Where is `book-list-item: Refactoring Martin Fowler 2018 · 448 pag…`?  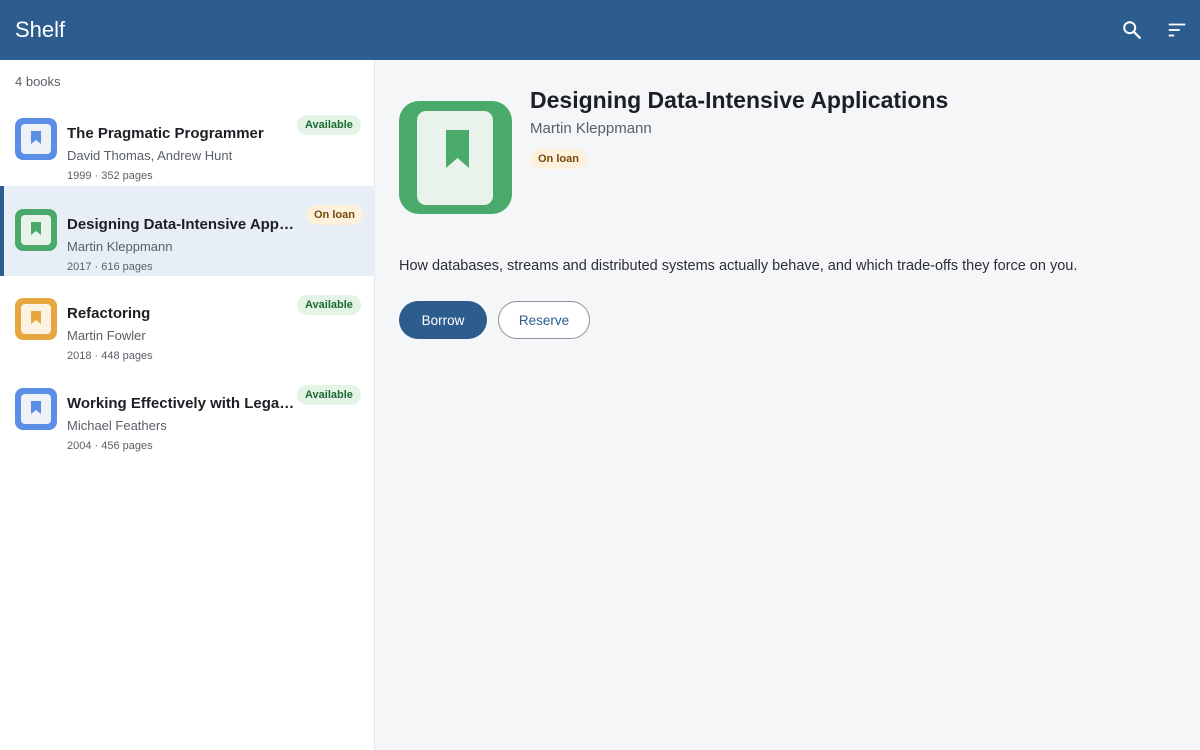
book-list-item: Refactoring Martin Fowler 2018 · 448 pag… is located at coordinates (187, 320).